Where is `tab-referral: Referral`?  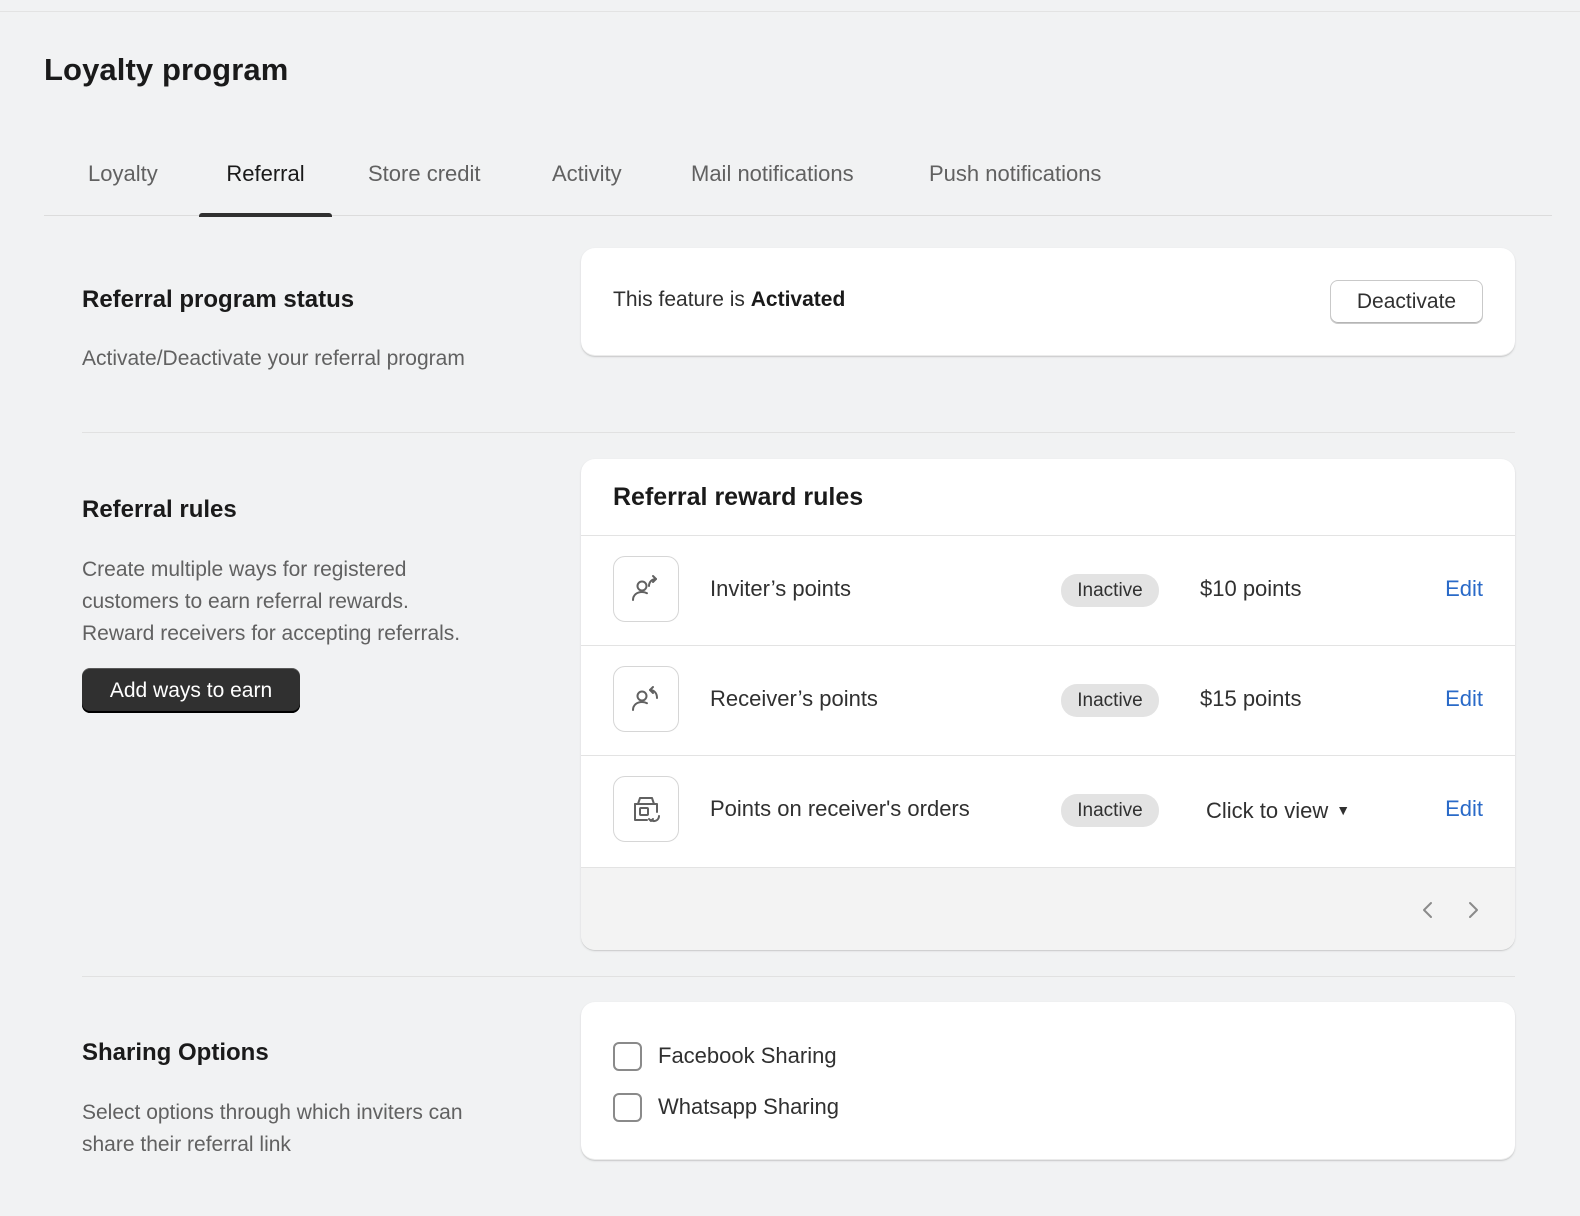 tab-referral: Referral is located at coordinates (265, 182).